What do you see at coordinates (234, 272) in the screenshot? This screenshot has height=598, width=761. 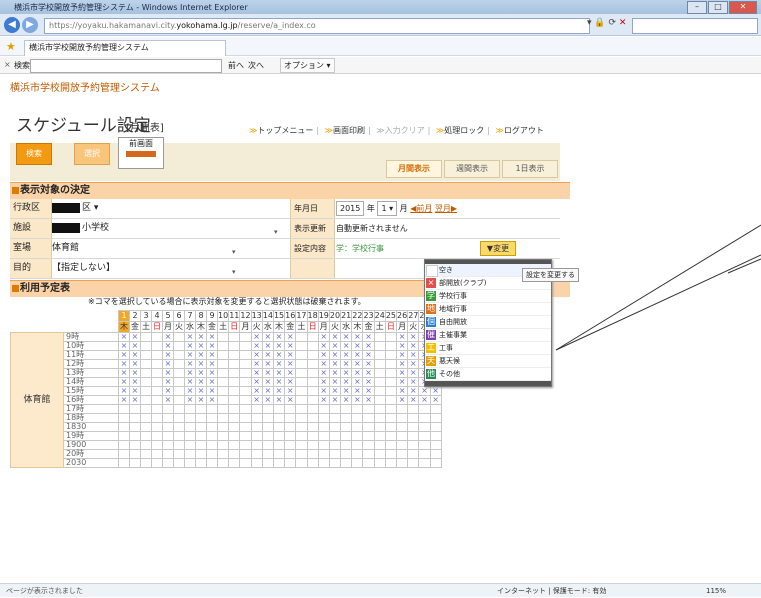 I see `purpose-dropdown-icon: ▾` at bounding box center [234, 272].